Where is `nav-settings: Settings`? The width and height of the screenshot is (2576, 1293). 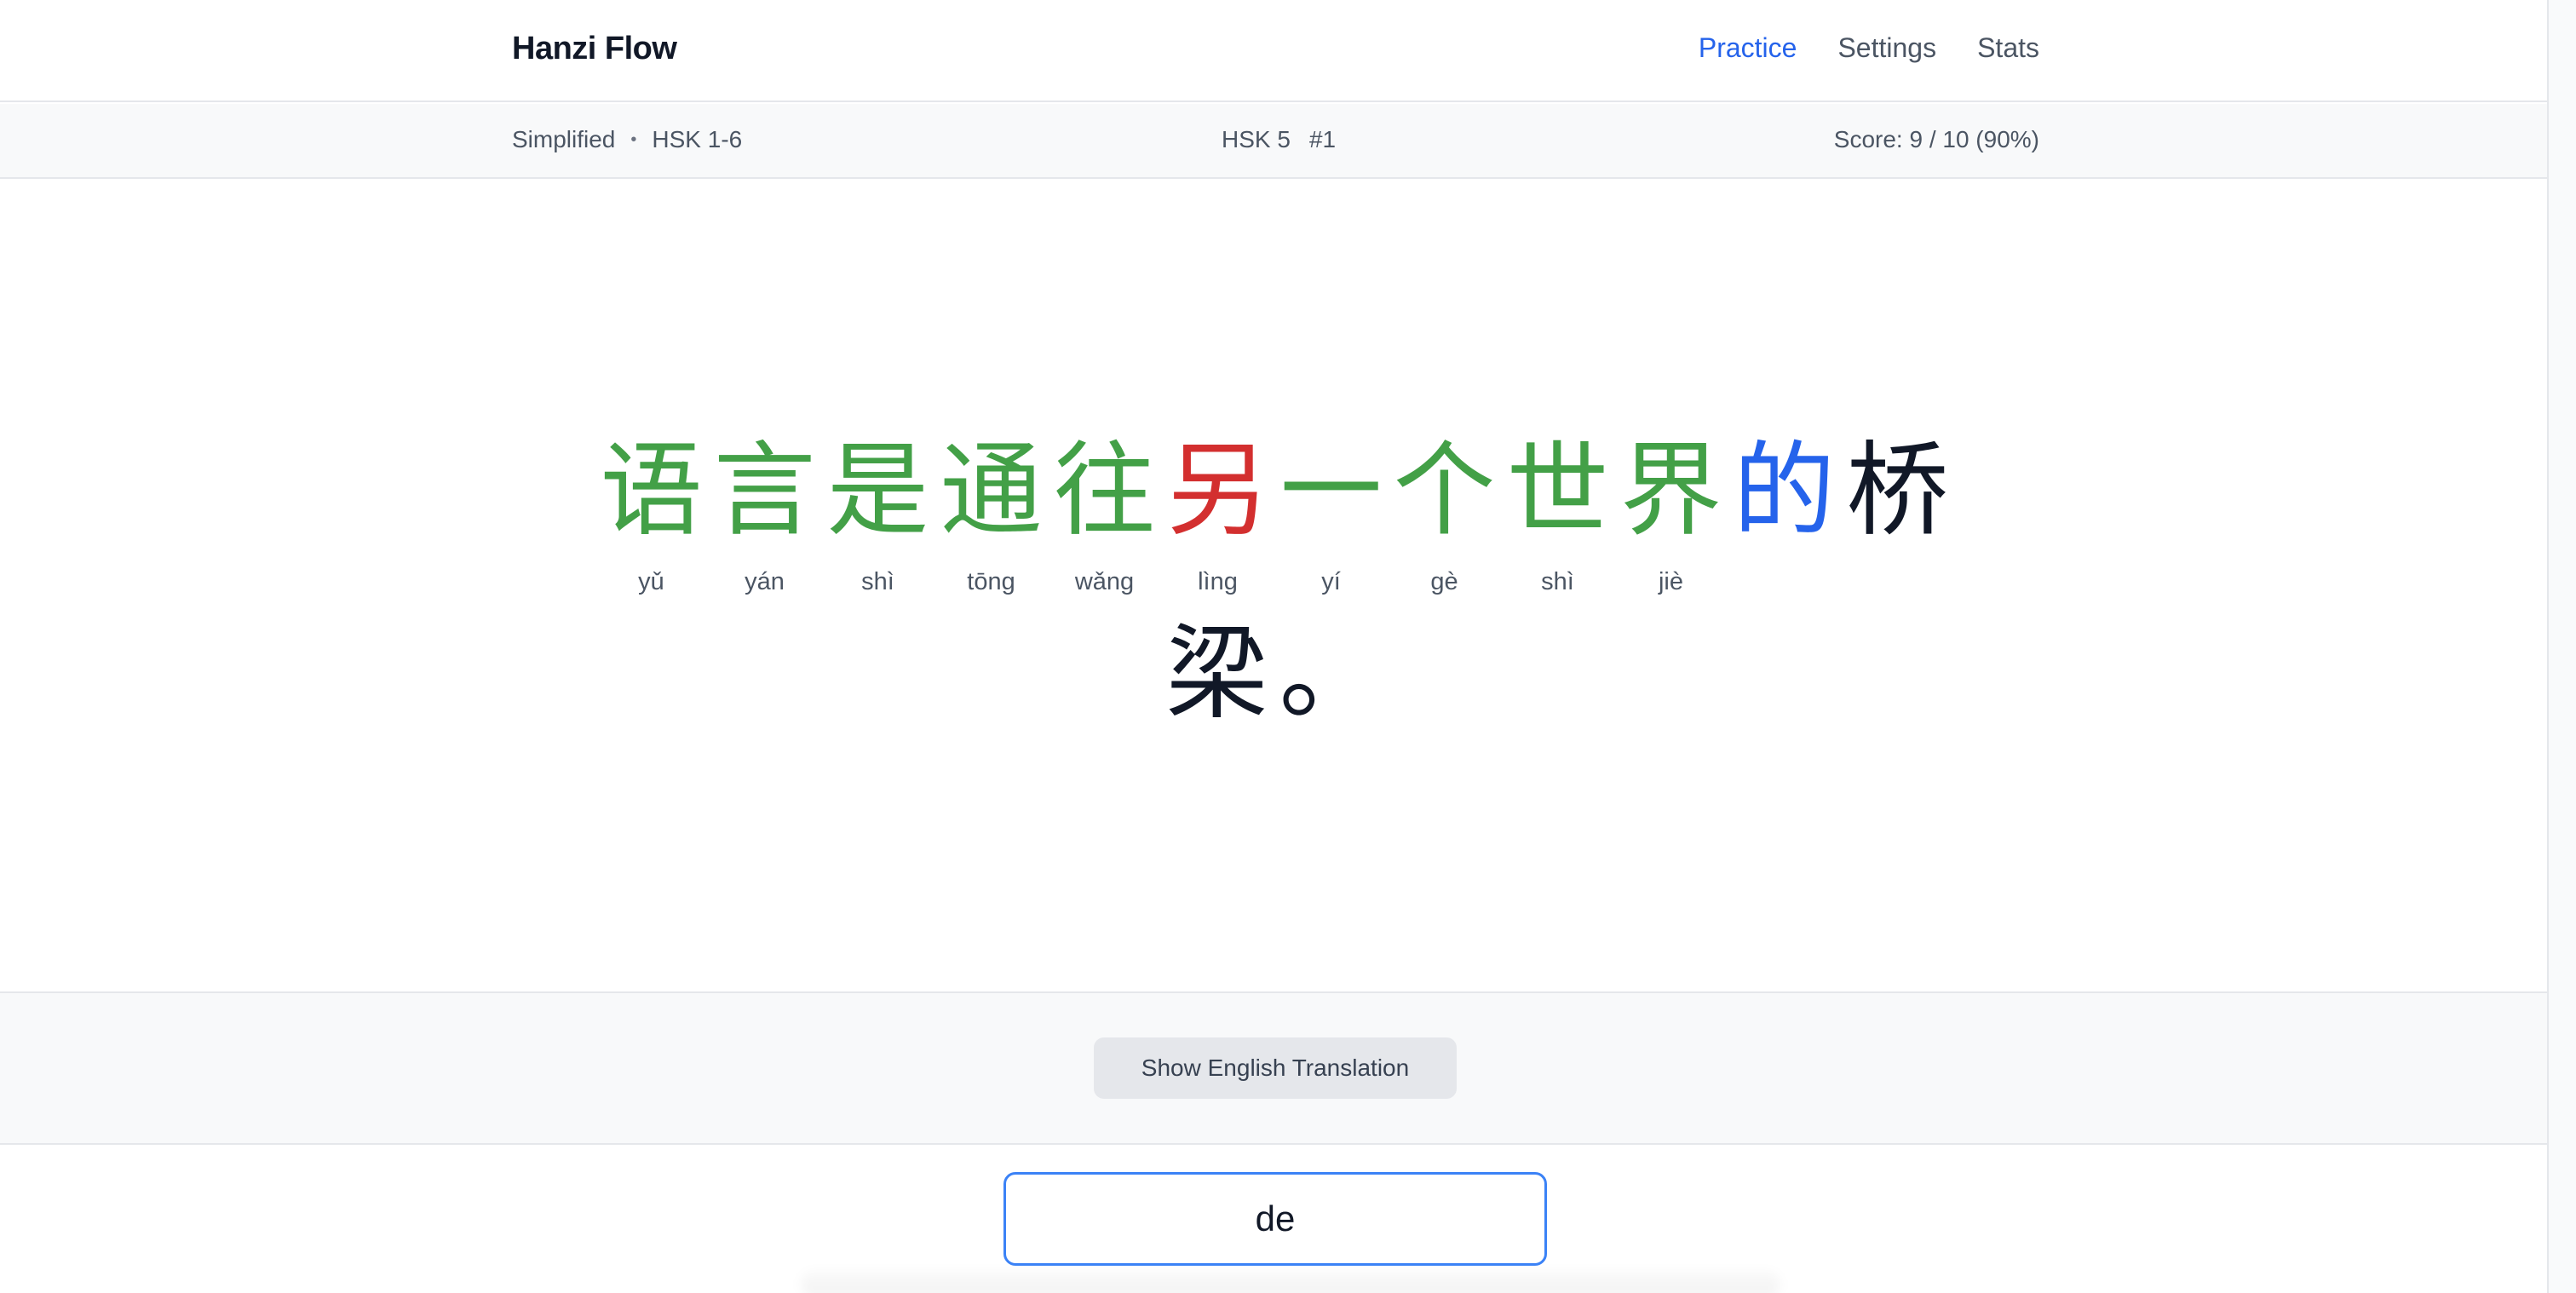
nav-settings: Settings is located at coordinates (1887, 48).